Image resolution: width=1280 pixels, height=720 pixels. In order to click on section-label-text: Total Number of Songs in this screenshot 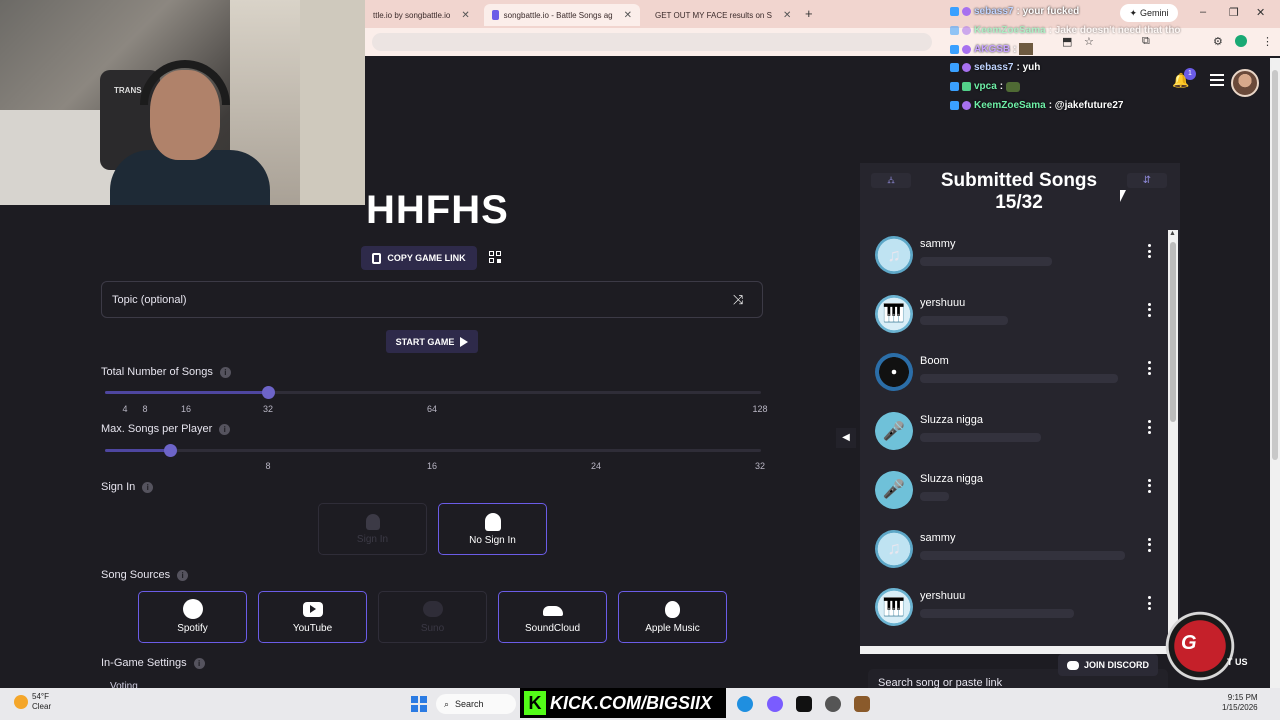, I will do `click(157, 372)`.